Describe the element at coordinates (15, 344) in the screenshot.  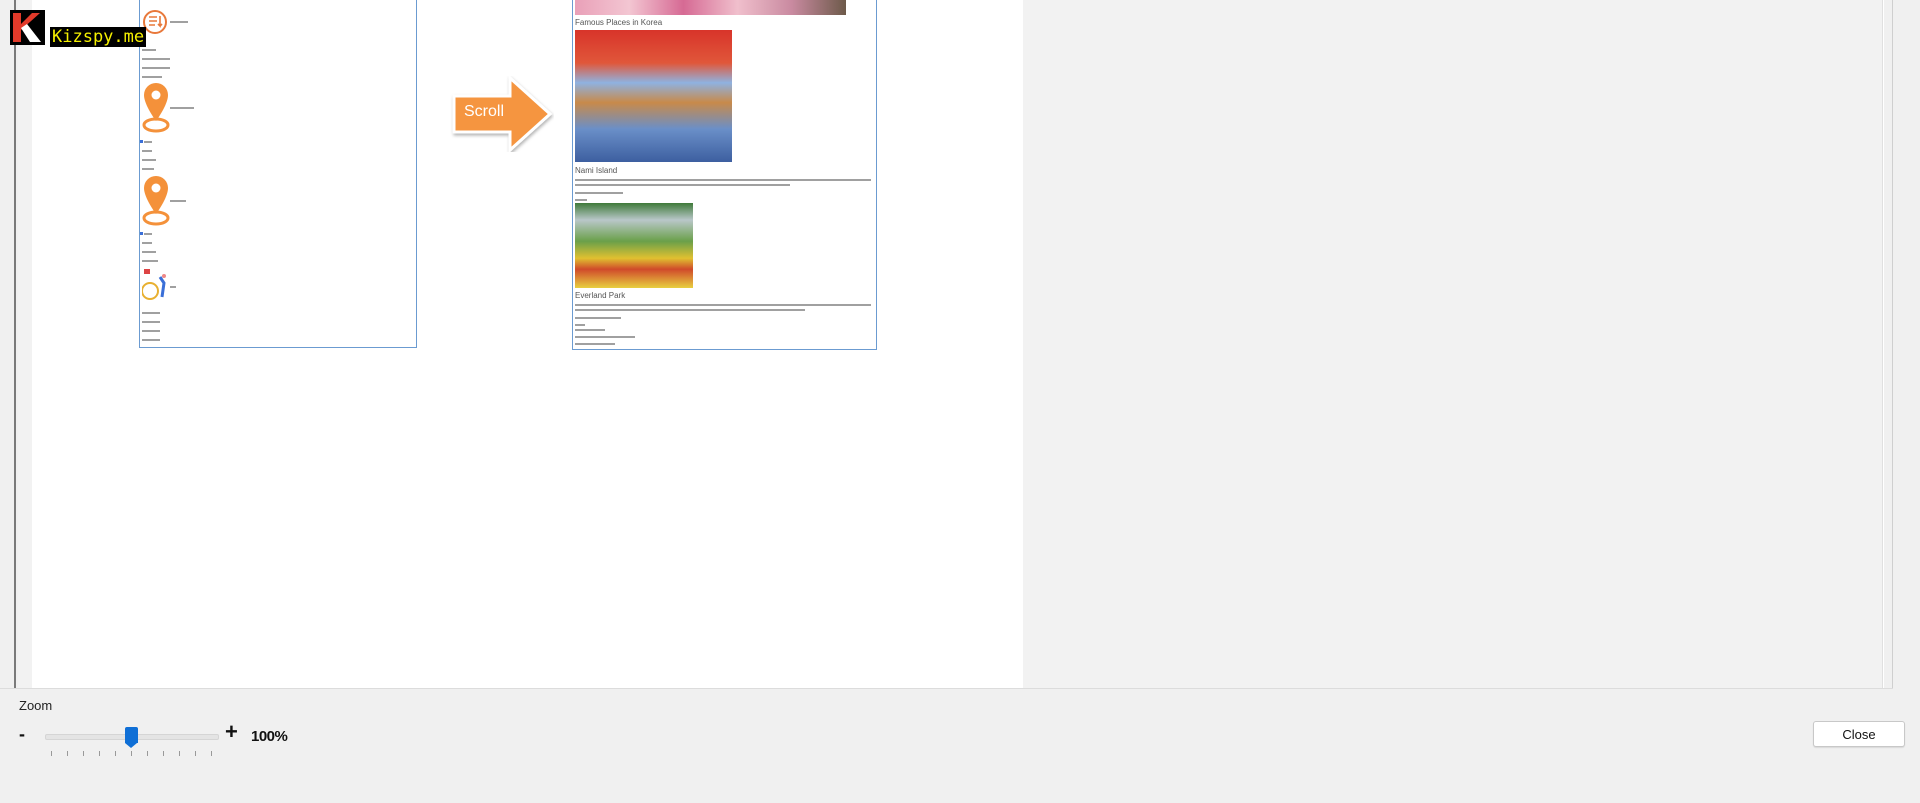
I see `window-left-border` at that location.